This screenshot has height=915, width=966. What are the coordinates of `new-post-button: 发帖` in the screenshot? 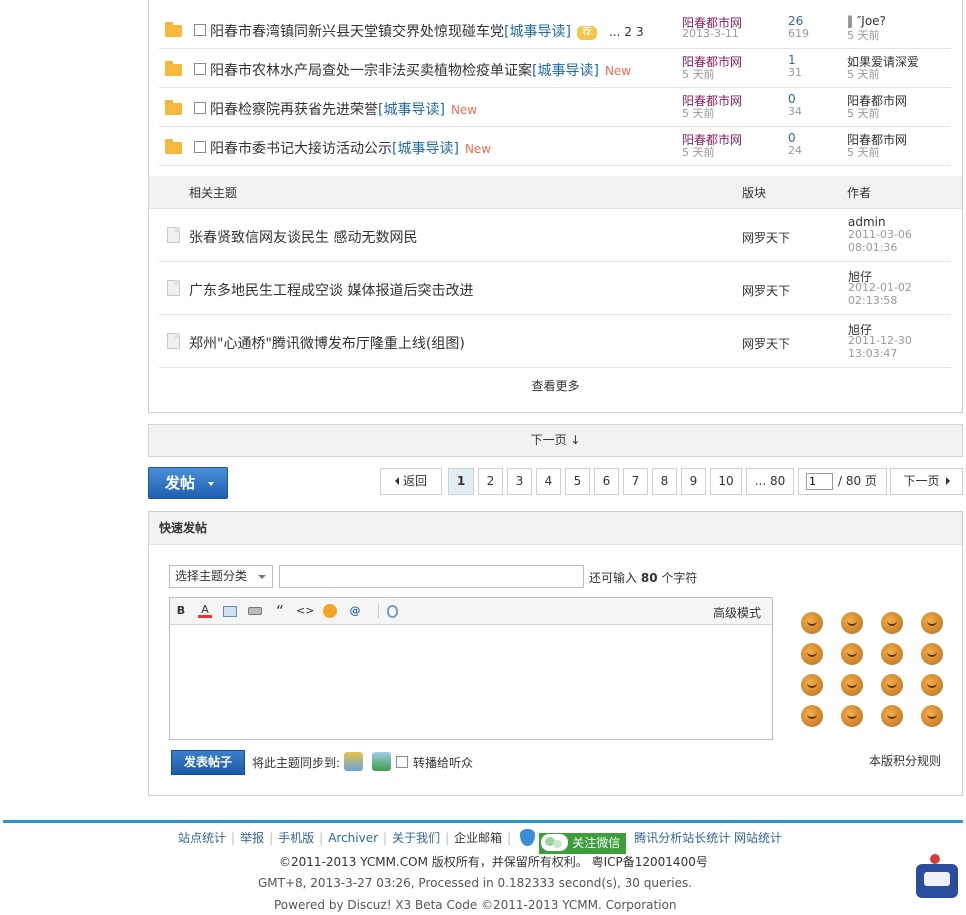 It's located at (188, 483).